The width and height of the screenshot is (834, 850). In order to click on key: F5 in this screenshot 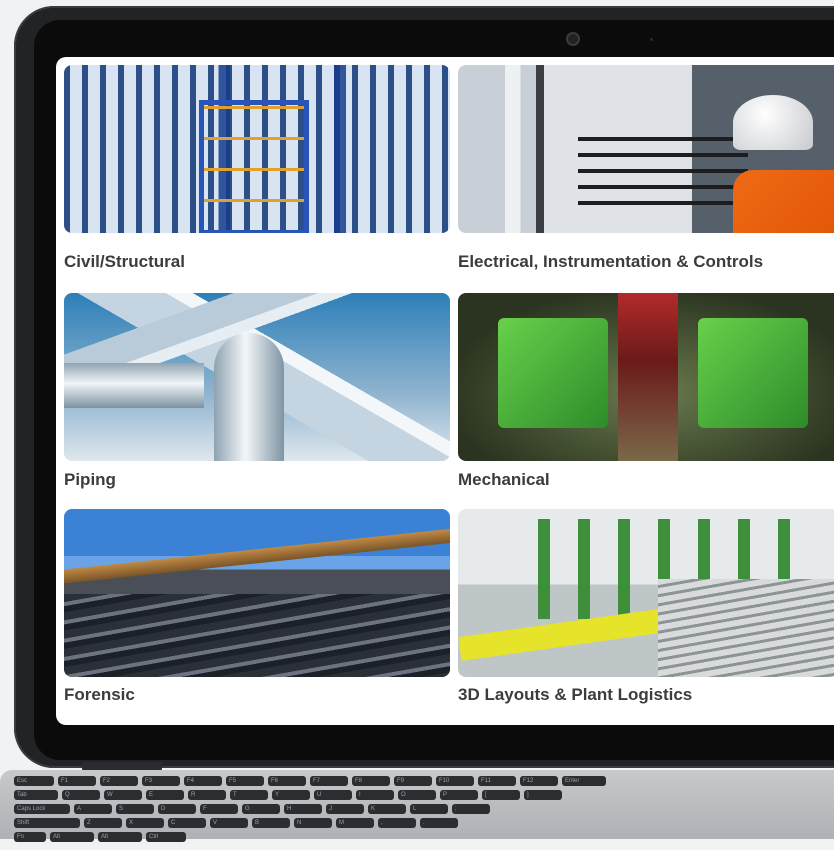, I will do `click(245, 781)`.